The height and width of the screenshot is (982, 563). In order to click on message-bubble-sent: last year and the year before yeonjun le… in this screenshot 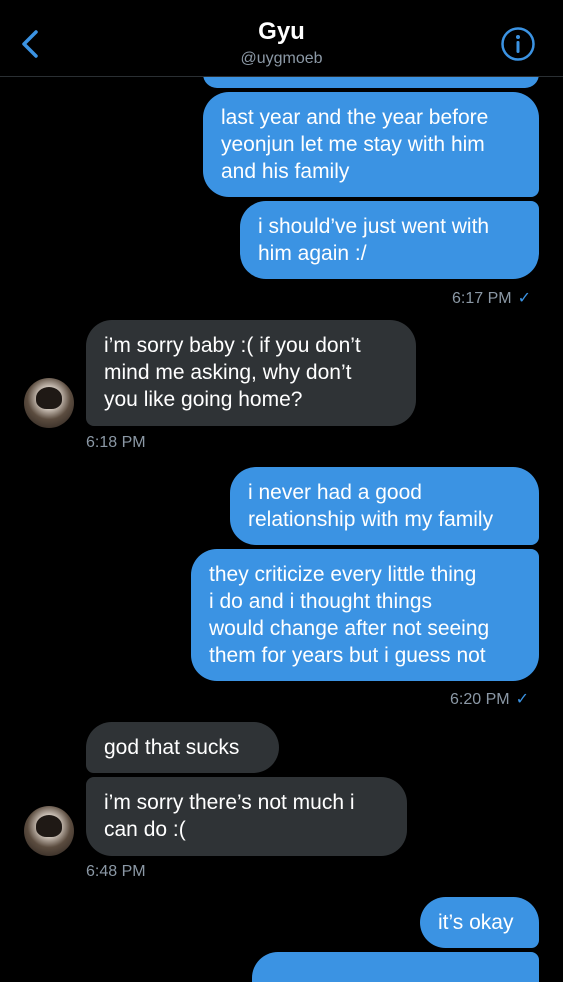, I will do `click(371, 144)`.